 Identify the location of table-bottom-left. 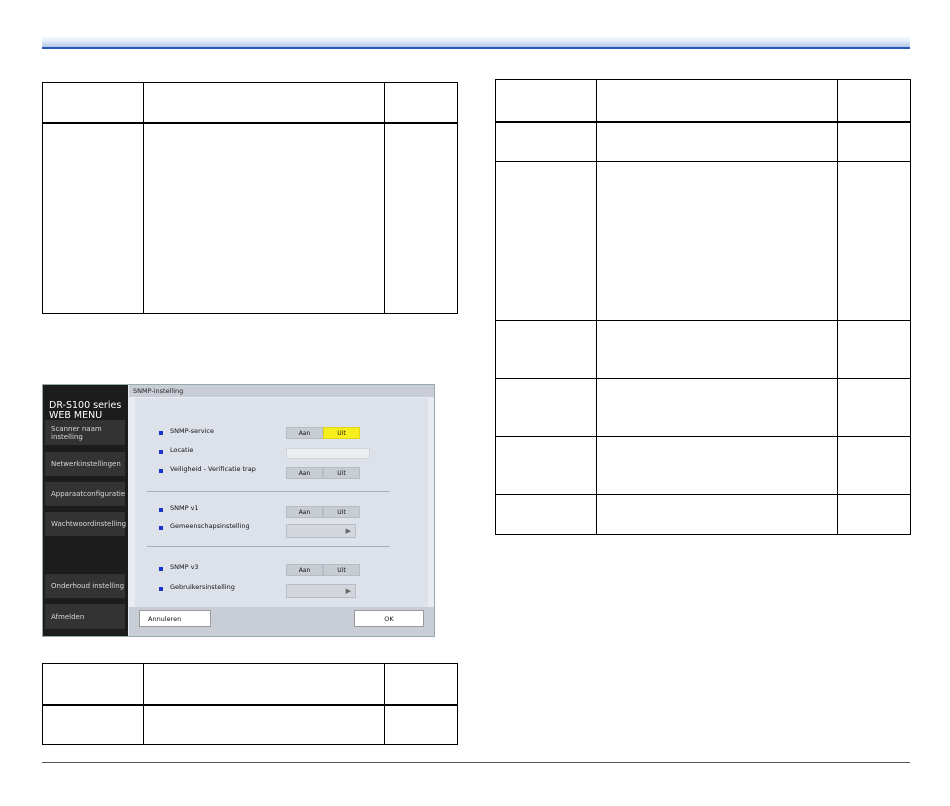
(250, 704).